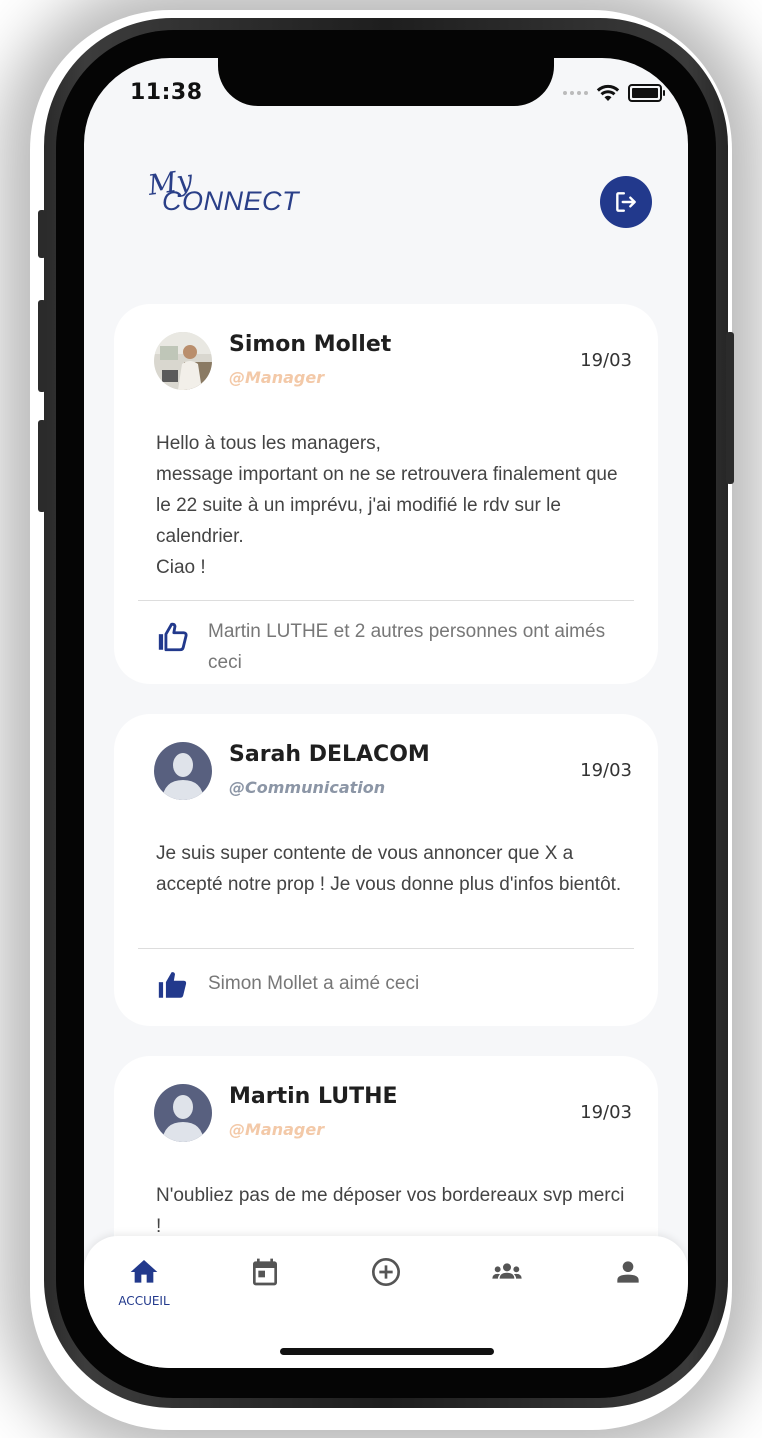  I want to click on nav-item-home: ACCUEIL, so click(144, 1282).